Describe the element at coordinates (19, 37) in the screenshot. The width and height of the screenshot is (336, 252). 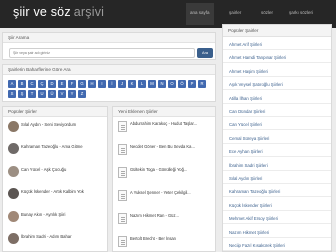
I see `search-panel-title: Şiir Arama` at that location.